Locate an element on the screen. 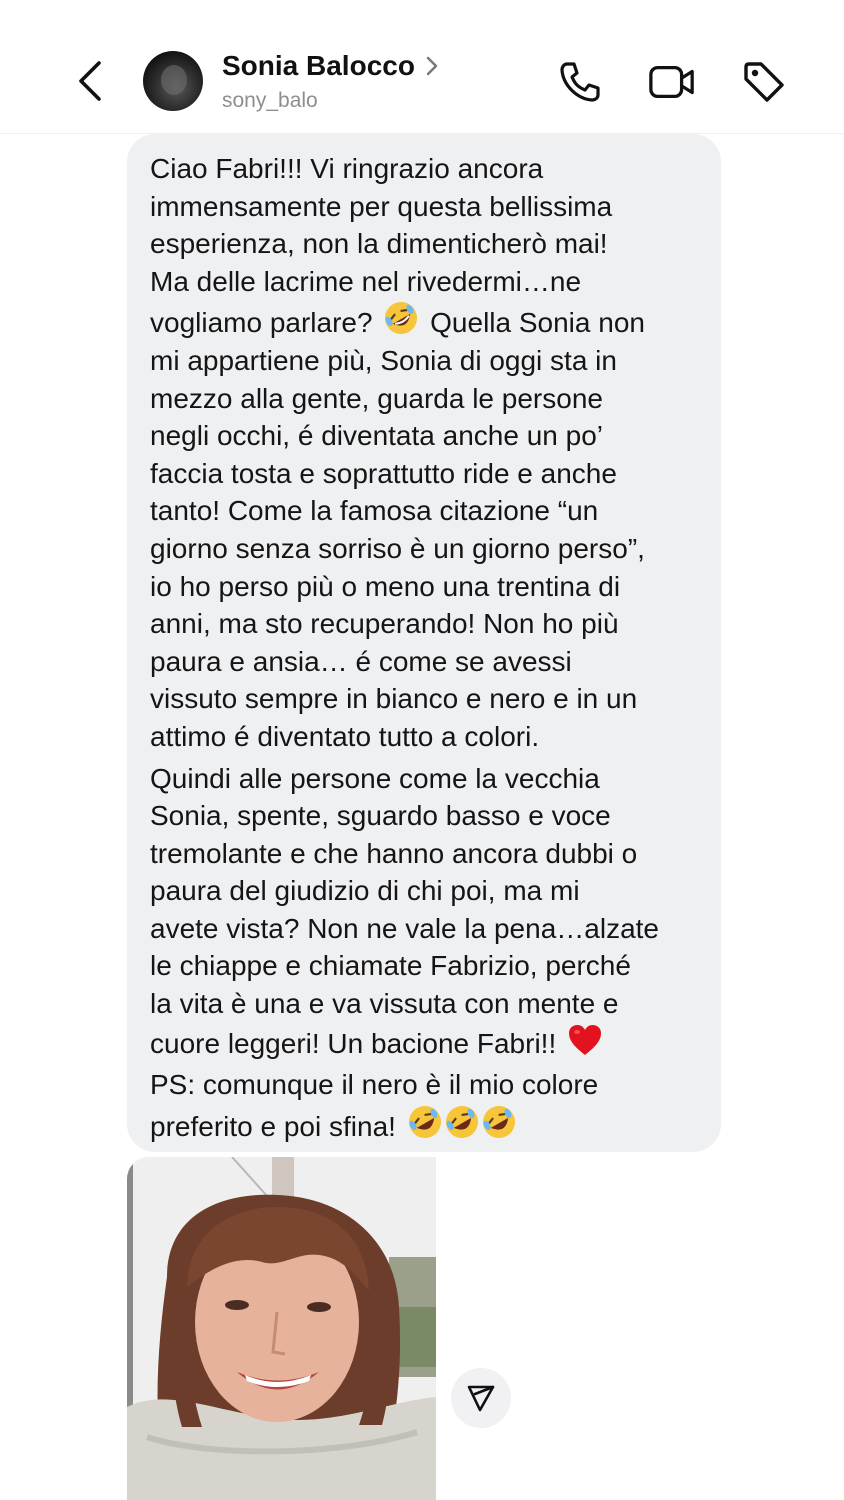  video-call-button is located at coordinates (672, 82).